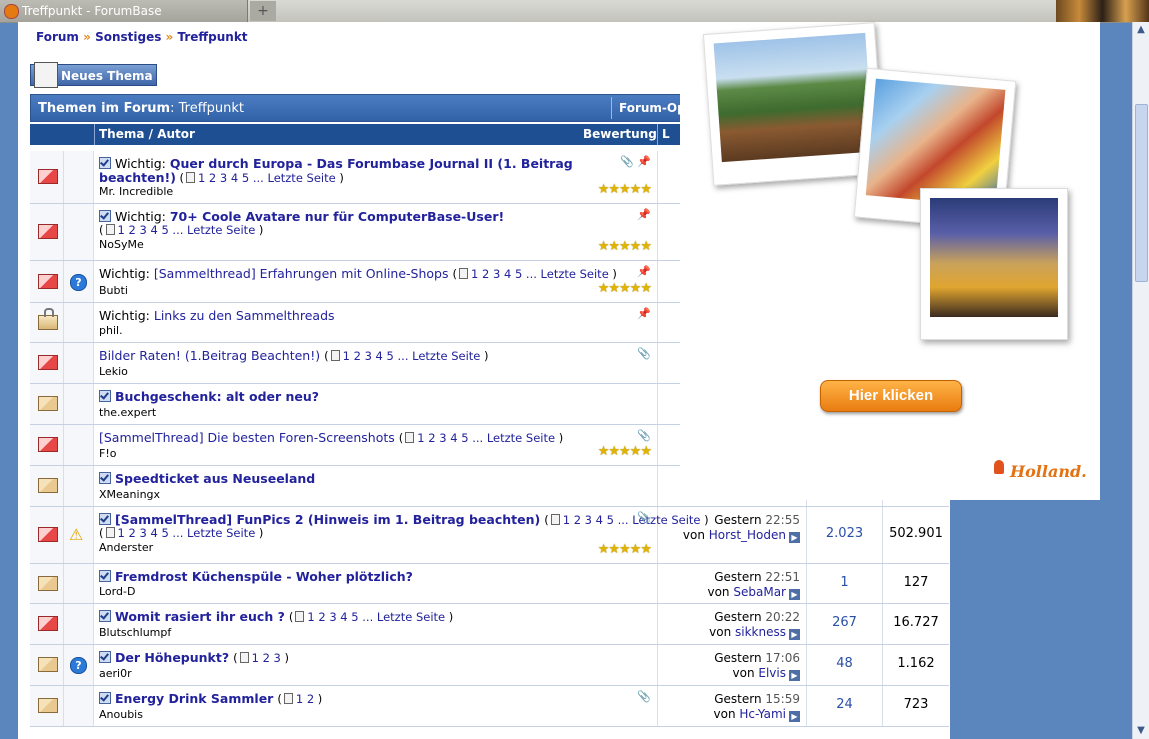  Describe the element at coordinates (136, 191) in the screenshot. I see `thread-author: Mr. Incredible` at that location.